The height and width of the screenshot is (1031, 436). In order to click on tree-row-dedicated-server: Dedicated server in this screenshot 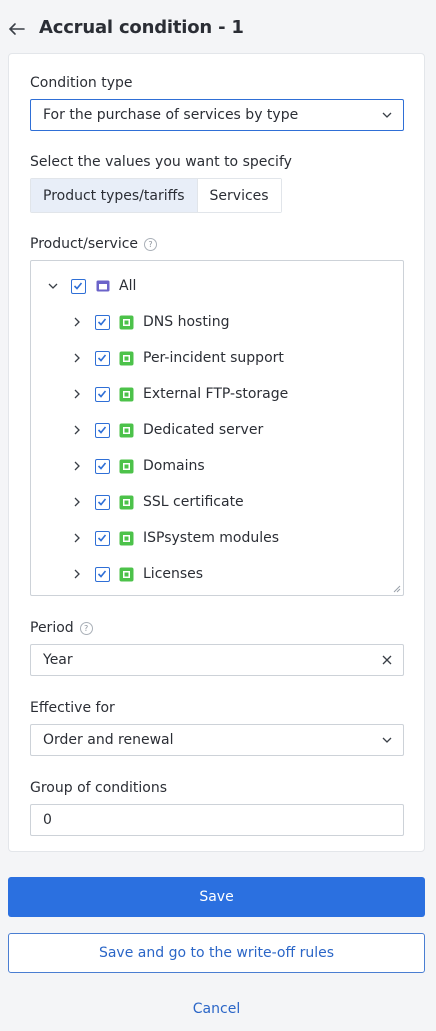, I will do `click(167, 430)`.